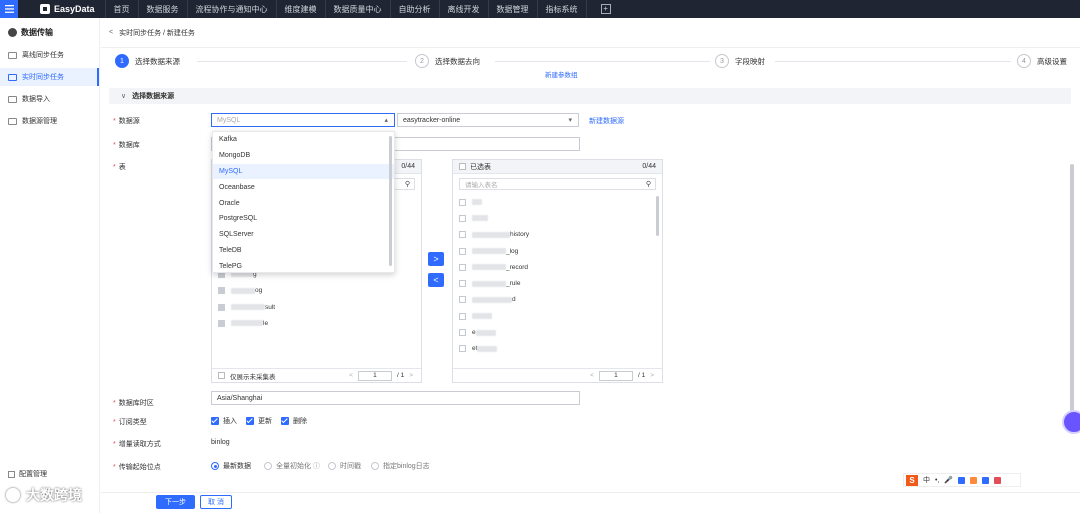 The image size is (1080, 513). Describe the element at coordinates (590, 96) in the screenshot. I see `section-header: ∨ 选择数据来源` at that location.